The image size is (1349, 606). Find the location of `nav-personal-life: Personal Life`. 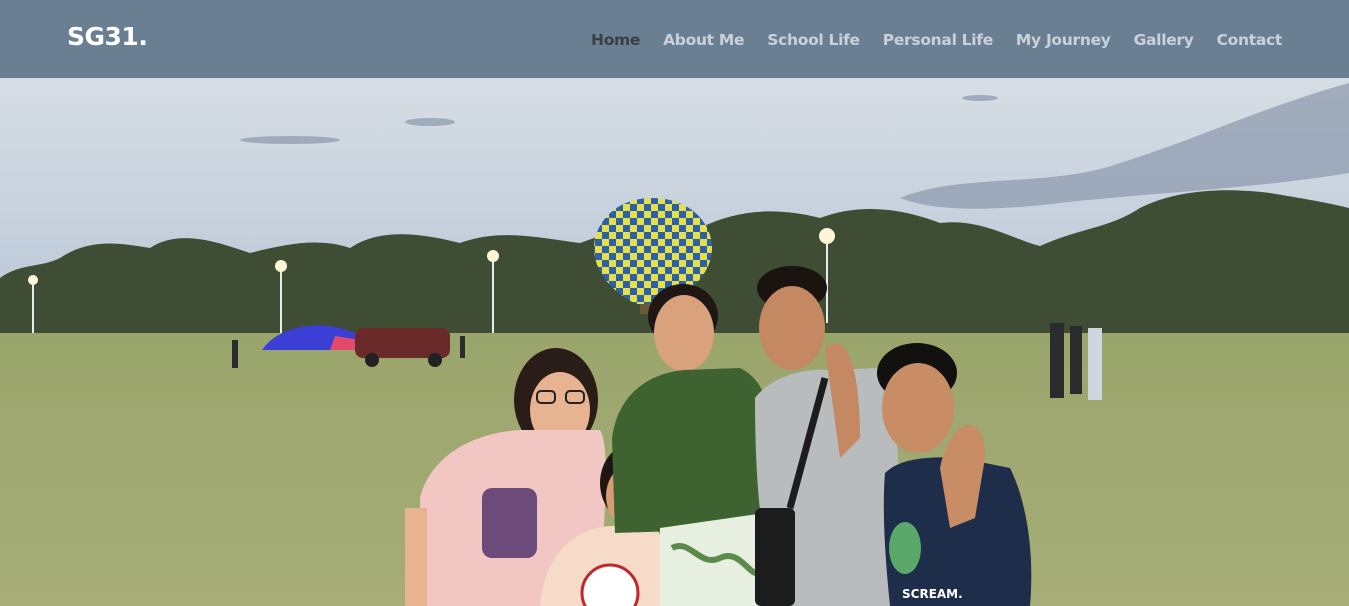

nav-personal-life: Personal Life is located at coordinates (938, 40).